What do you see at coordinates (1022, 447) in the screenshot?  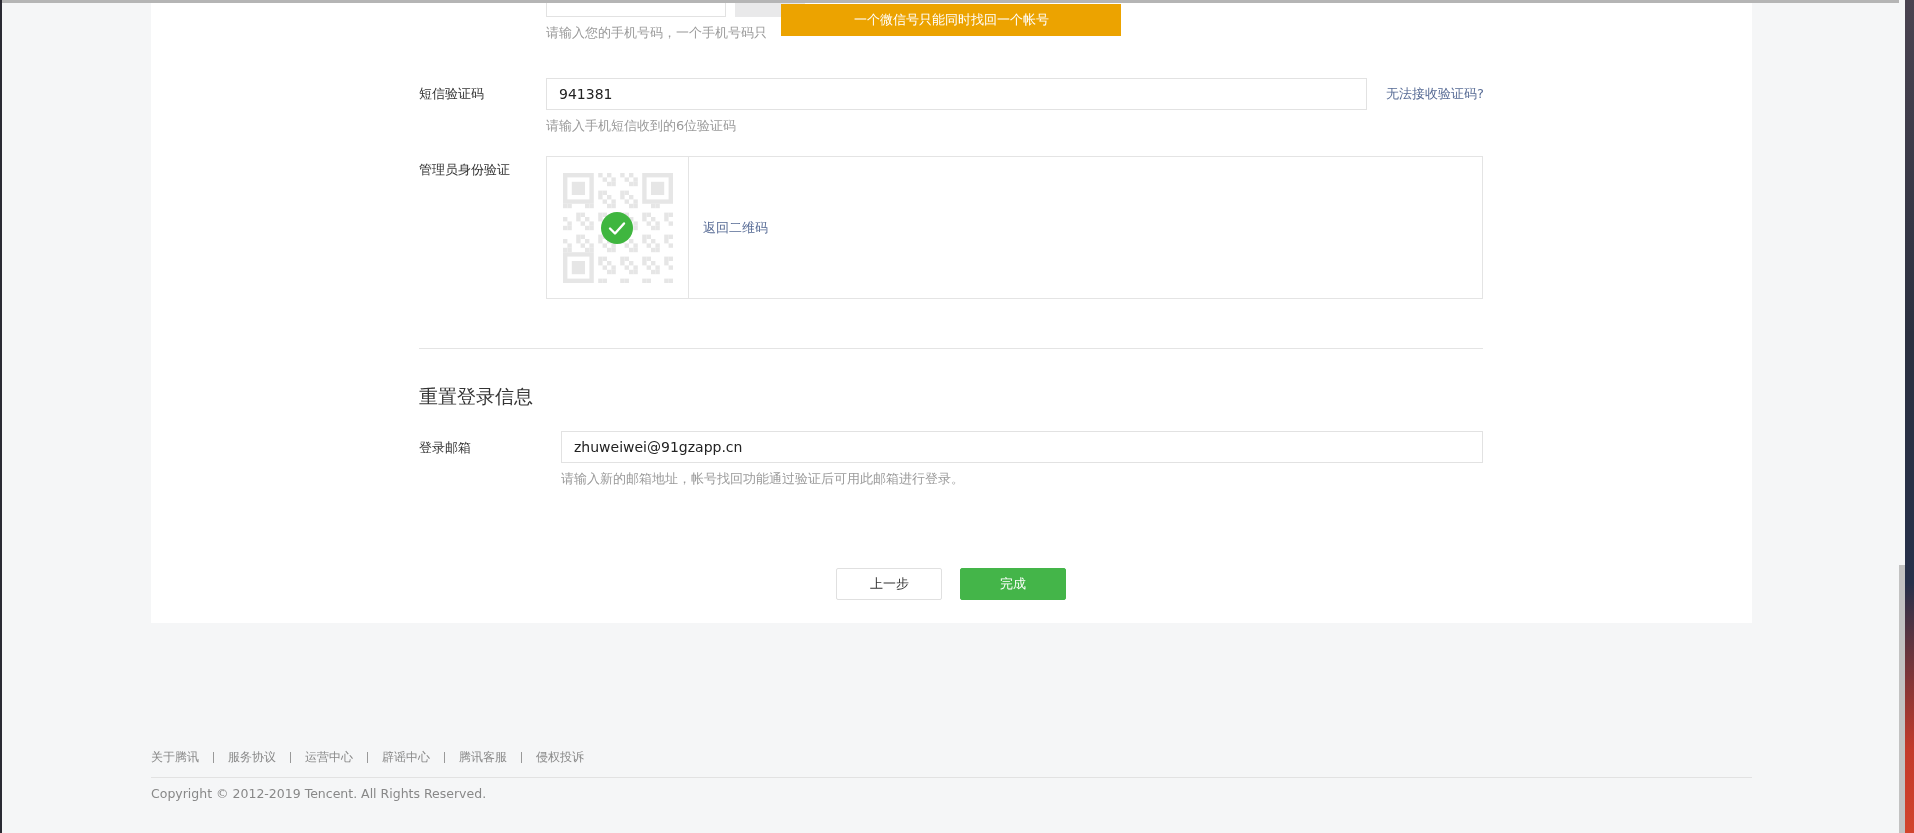 I see `email-field: zhuweiwei@91gzapp.cn` at bounding box center [1022, 447].